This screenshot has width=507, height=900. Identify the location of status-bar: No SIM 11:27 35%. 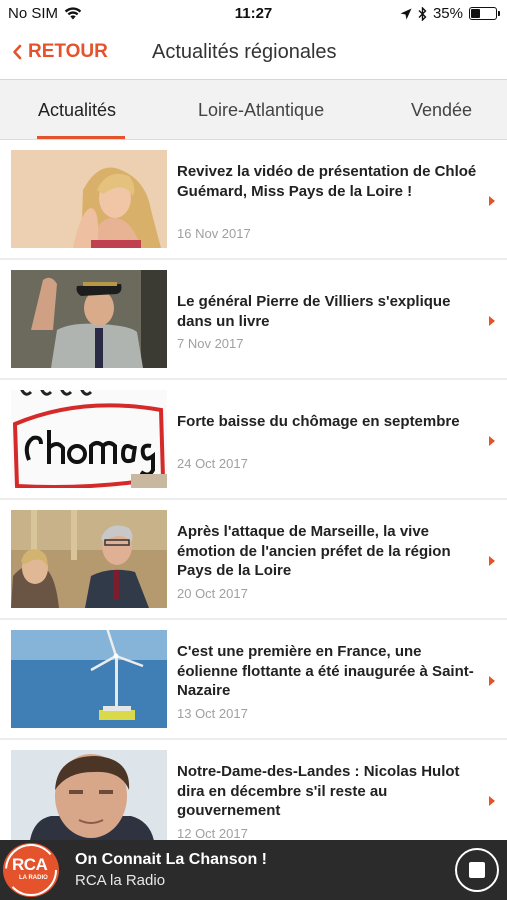
(253, 14).